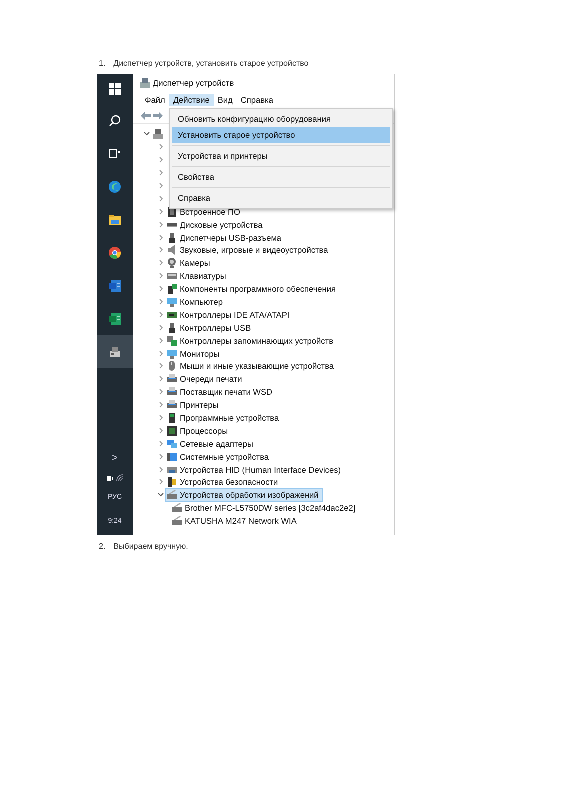 The image size is (565, 800). I want to click on menu-item: Вид, so click(225, 100).